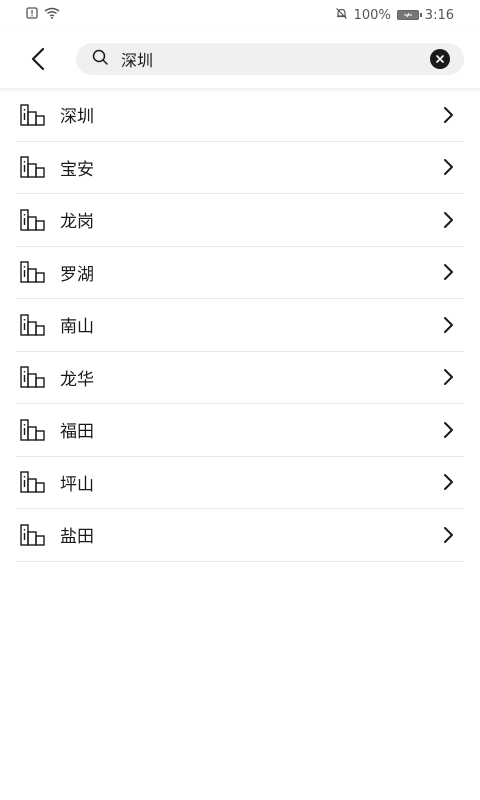 This screenshot has height=800, width=480. Describe the element at coordinates (240, 168) in the screenshot. I see `list-item: 宝安` at that location.